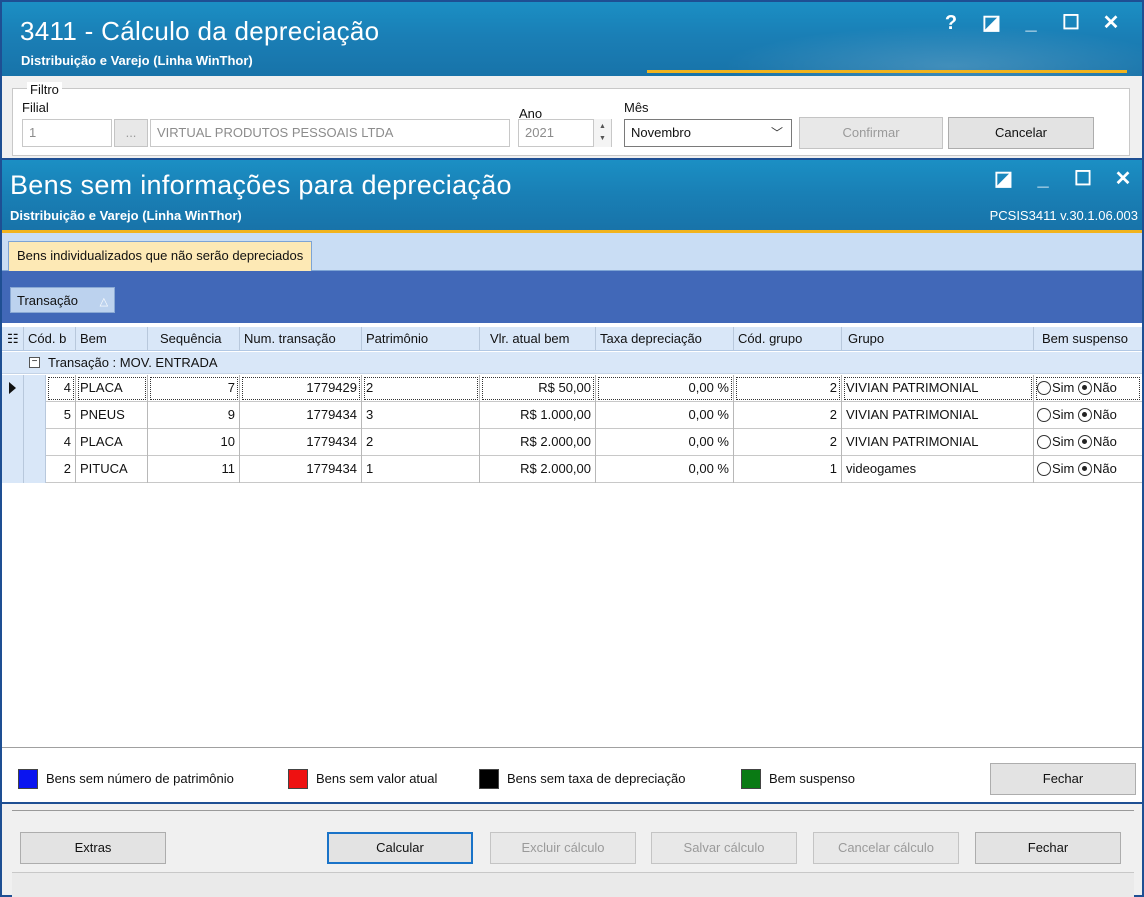 The height and width of the screenshot is (897, 1144). I want to click on cell-num: 1779429, so click(301, 388).